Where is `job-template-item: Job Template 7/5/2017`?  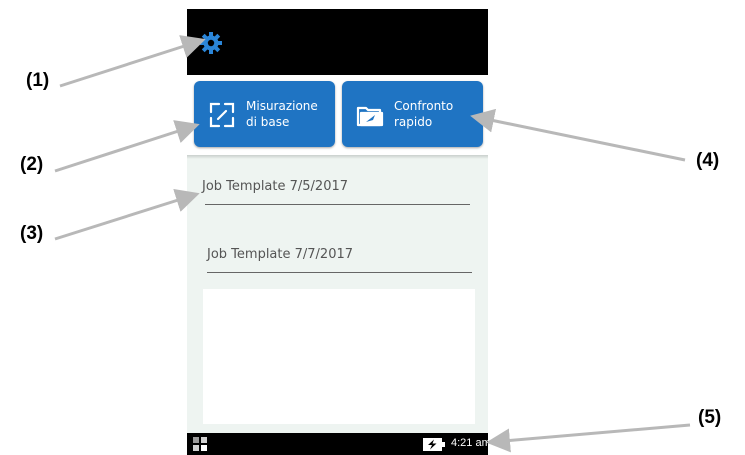 job-template-item: Job Template 7/5/2017 is located at coordinates (336, 191).